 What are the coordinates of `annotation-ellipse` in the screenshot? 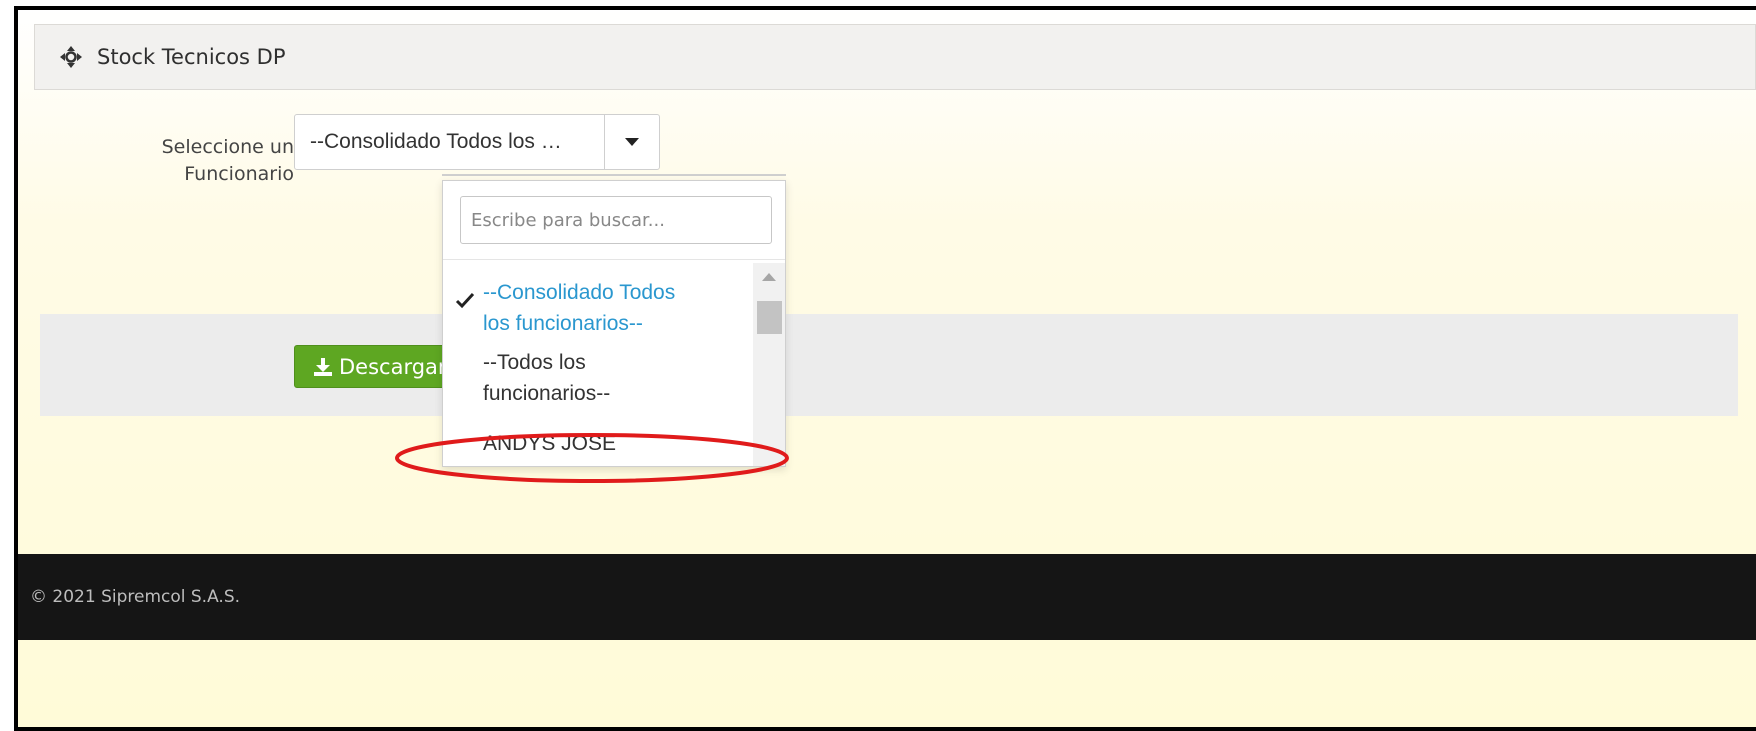 It's located at (592, 458).